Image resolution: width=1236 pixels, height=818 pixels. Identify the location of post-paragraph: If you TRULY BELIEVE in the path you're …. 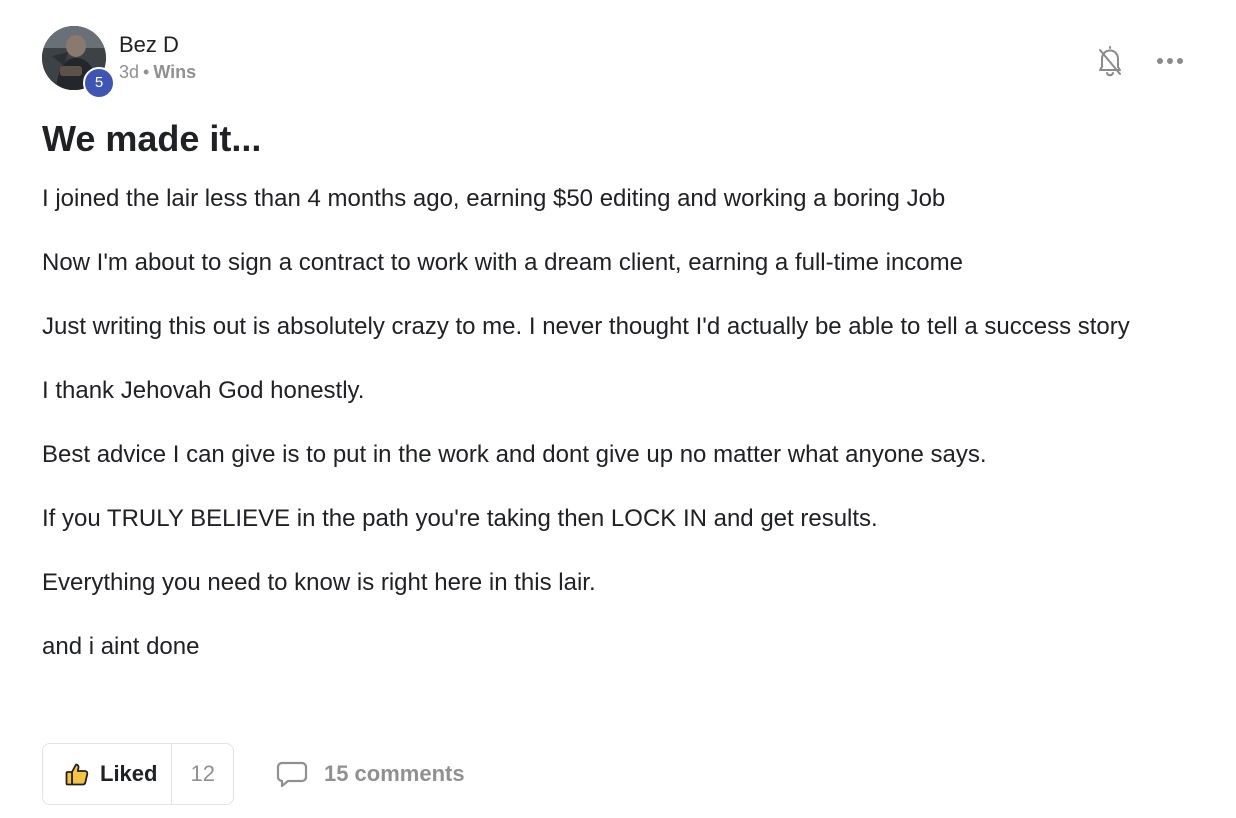
(460, 518).